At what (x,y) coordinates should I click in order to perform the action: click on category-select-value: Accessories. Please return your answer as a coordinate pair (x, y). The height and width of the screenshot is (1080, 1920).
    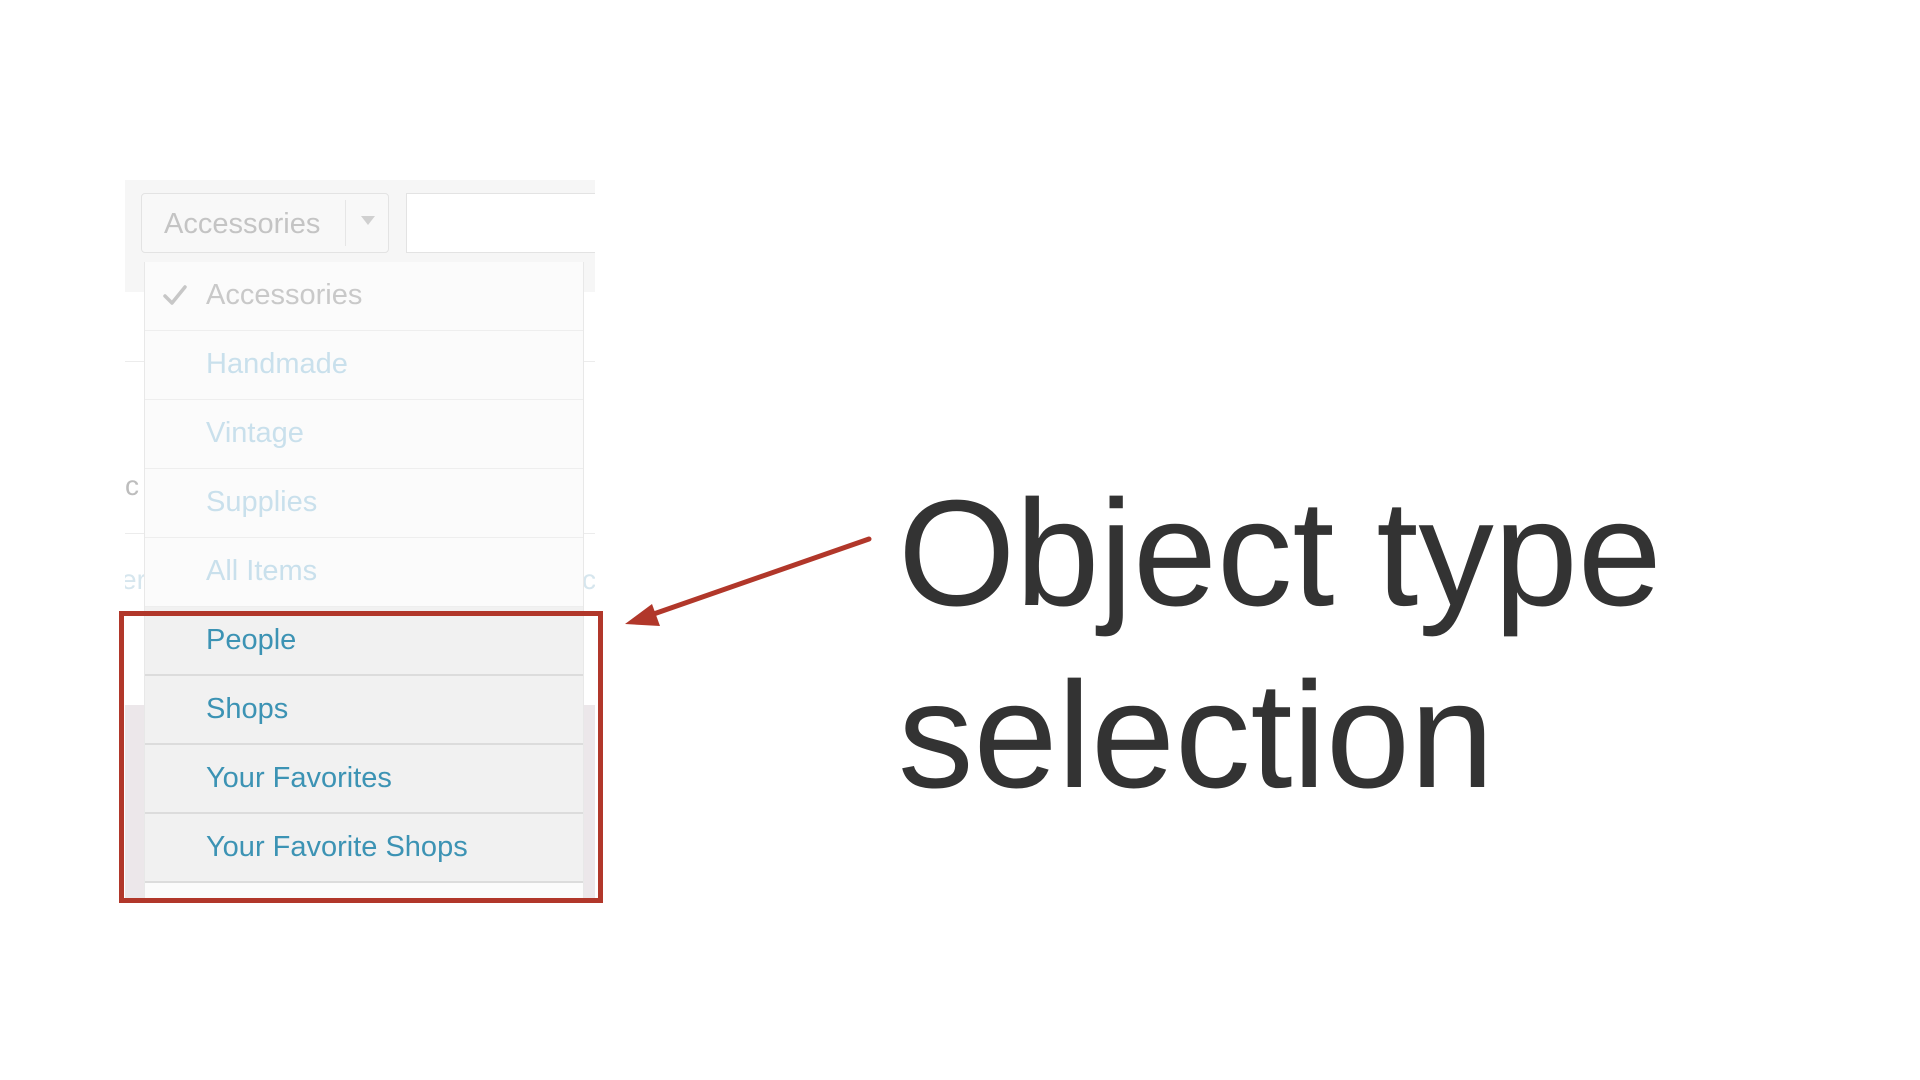
    Looking at the image, I should click on (242, 224).